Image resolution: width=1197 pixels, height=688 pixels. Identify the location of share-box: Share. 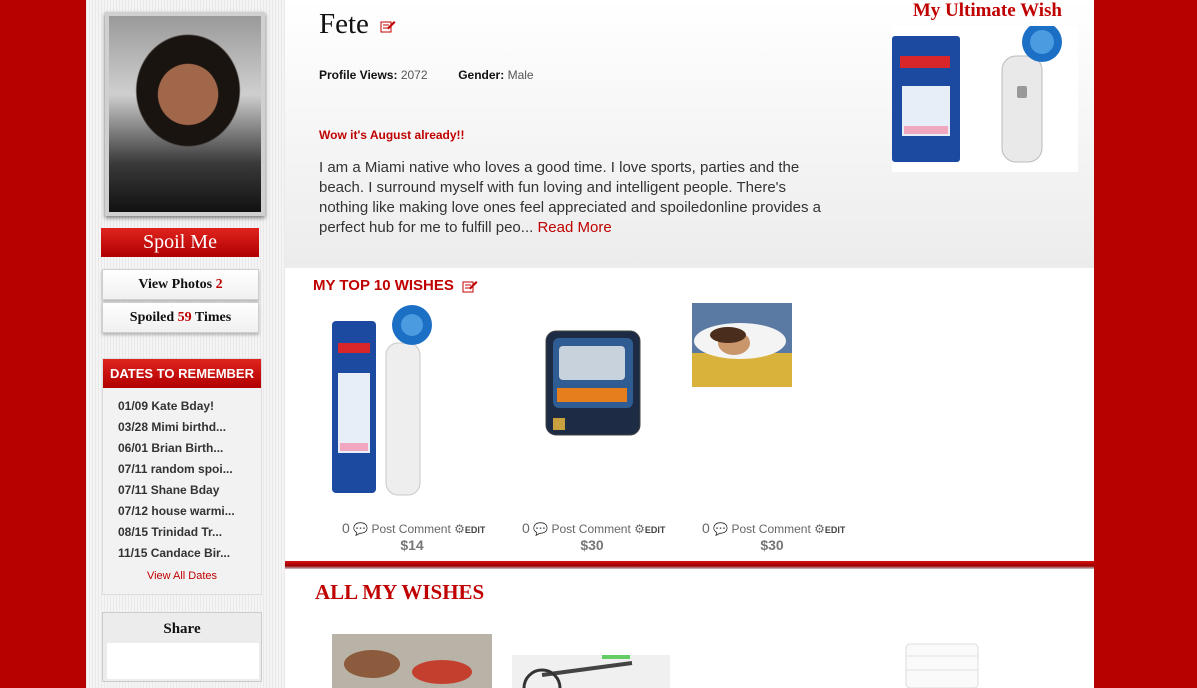
(182, 647).